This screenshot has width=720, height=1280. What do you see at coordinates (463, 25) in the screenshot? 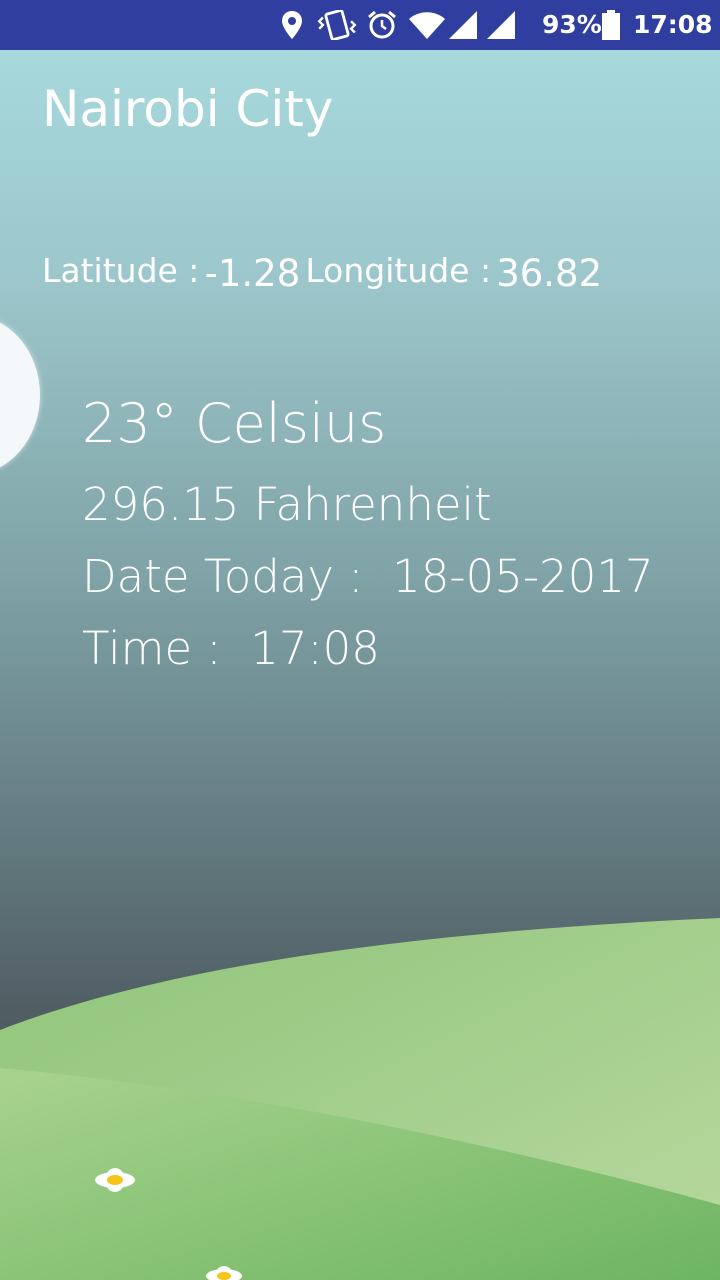
I see `signal-icon` at bounding box center [463, 25].